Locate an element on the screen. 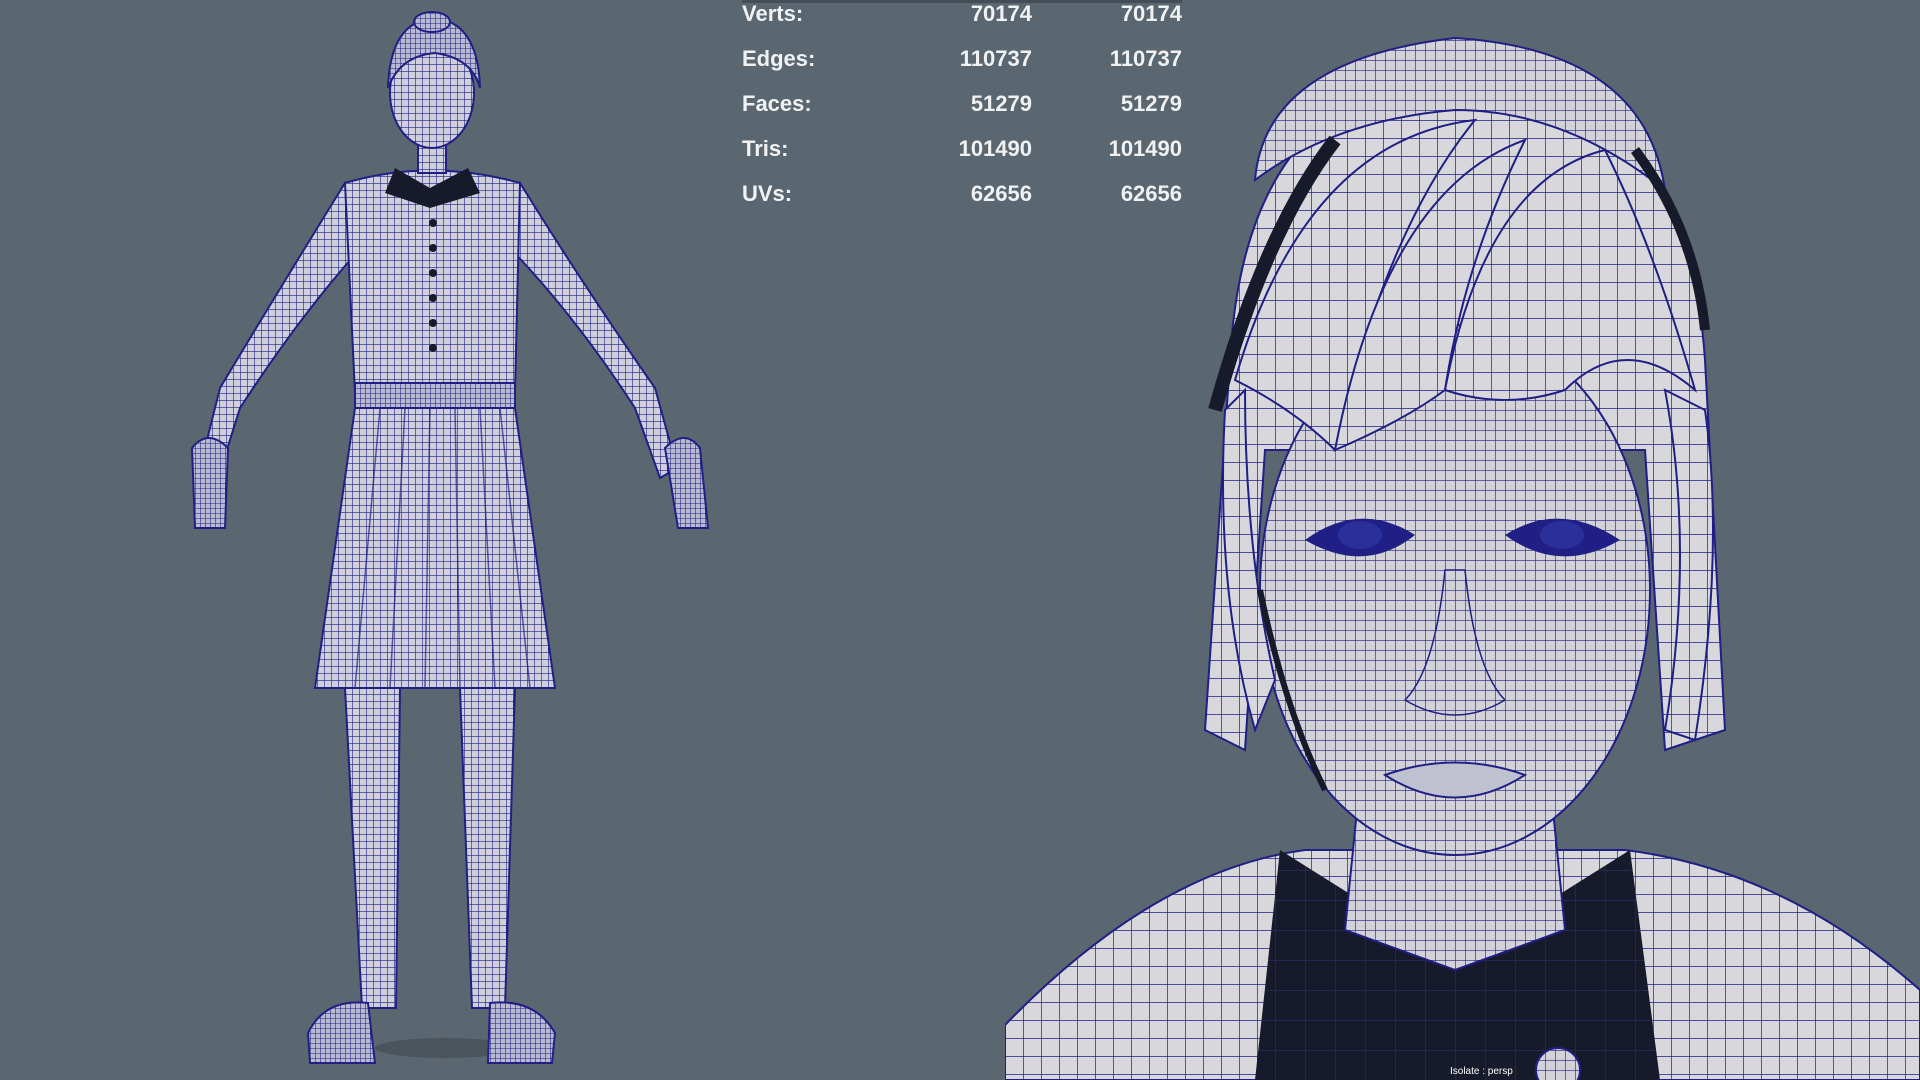 The height and width of the screenshot is (1080, 1920). stat-value: 70174 is located at coordinates (1001, 13).